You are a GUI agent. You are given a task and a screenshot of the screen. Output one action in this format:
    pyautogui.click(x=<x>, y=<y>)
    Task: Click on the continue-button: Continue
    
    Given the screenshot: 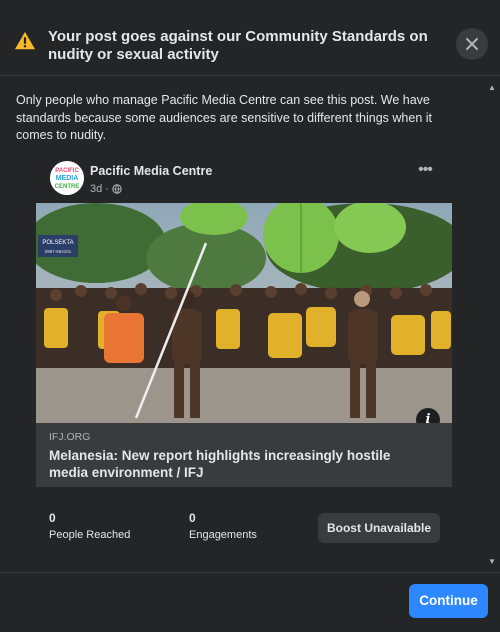 What is the action you would take?
    pyautogui.click(x=448, y=601)
    